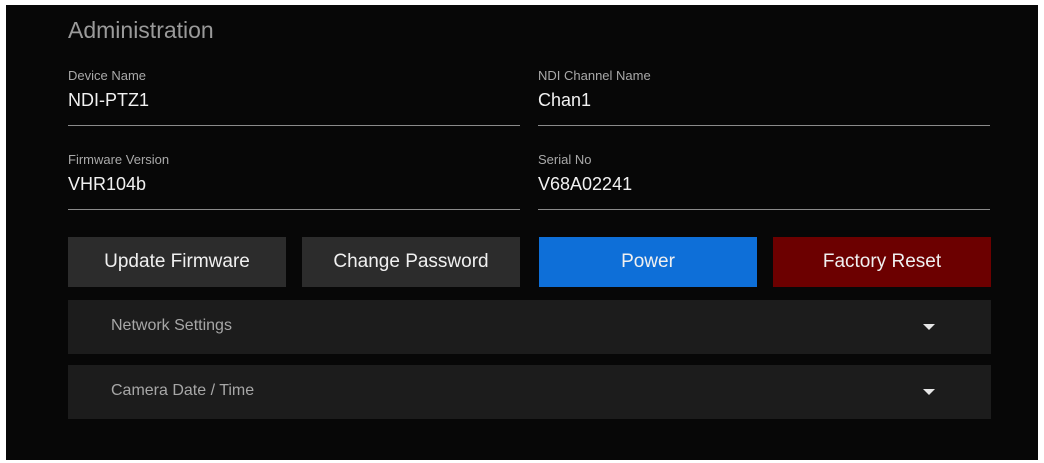 This screenshot has width=1044, height=463. I want to click on device-name-field: Device Name NDI-PTZ1, so click(294, 97).